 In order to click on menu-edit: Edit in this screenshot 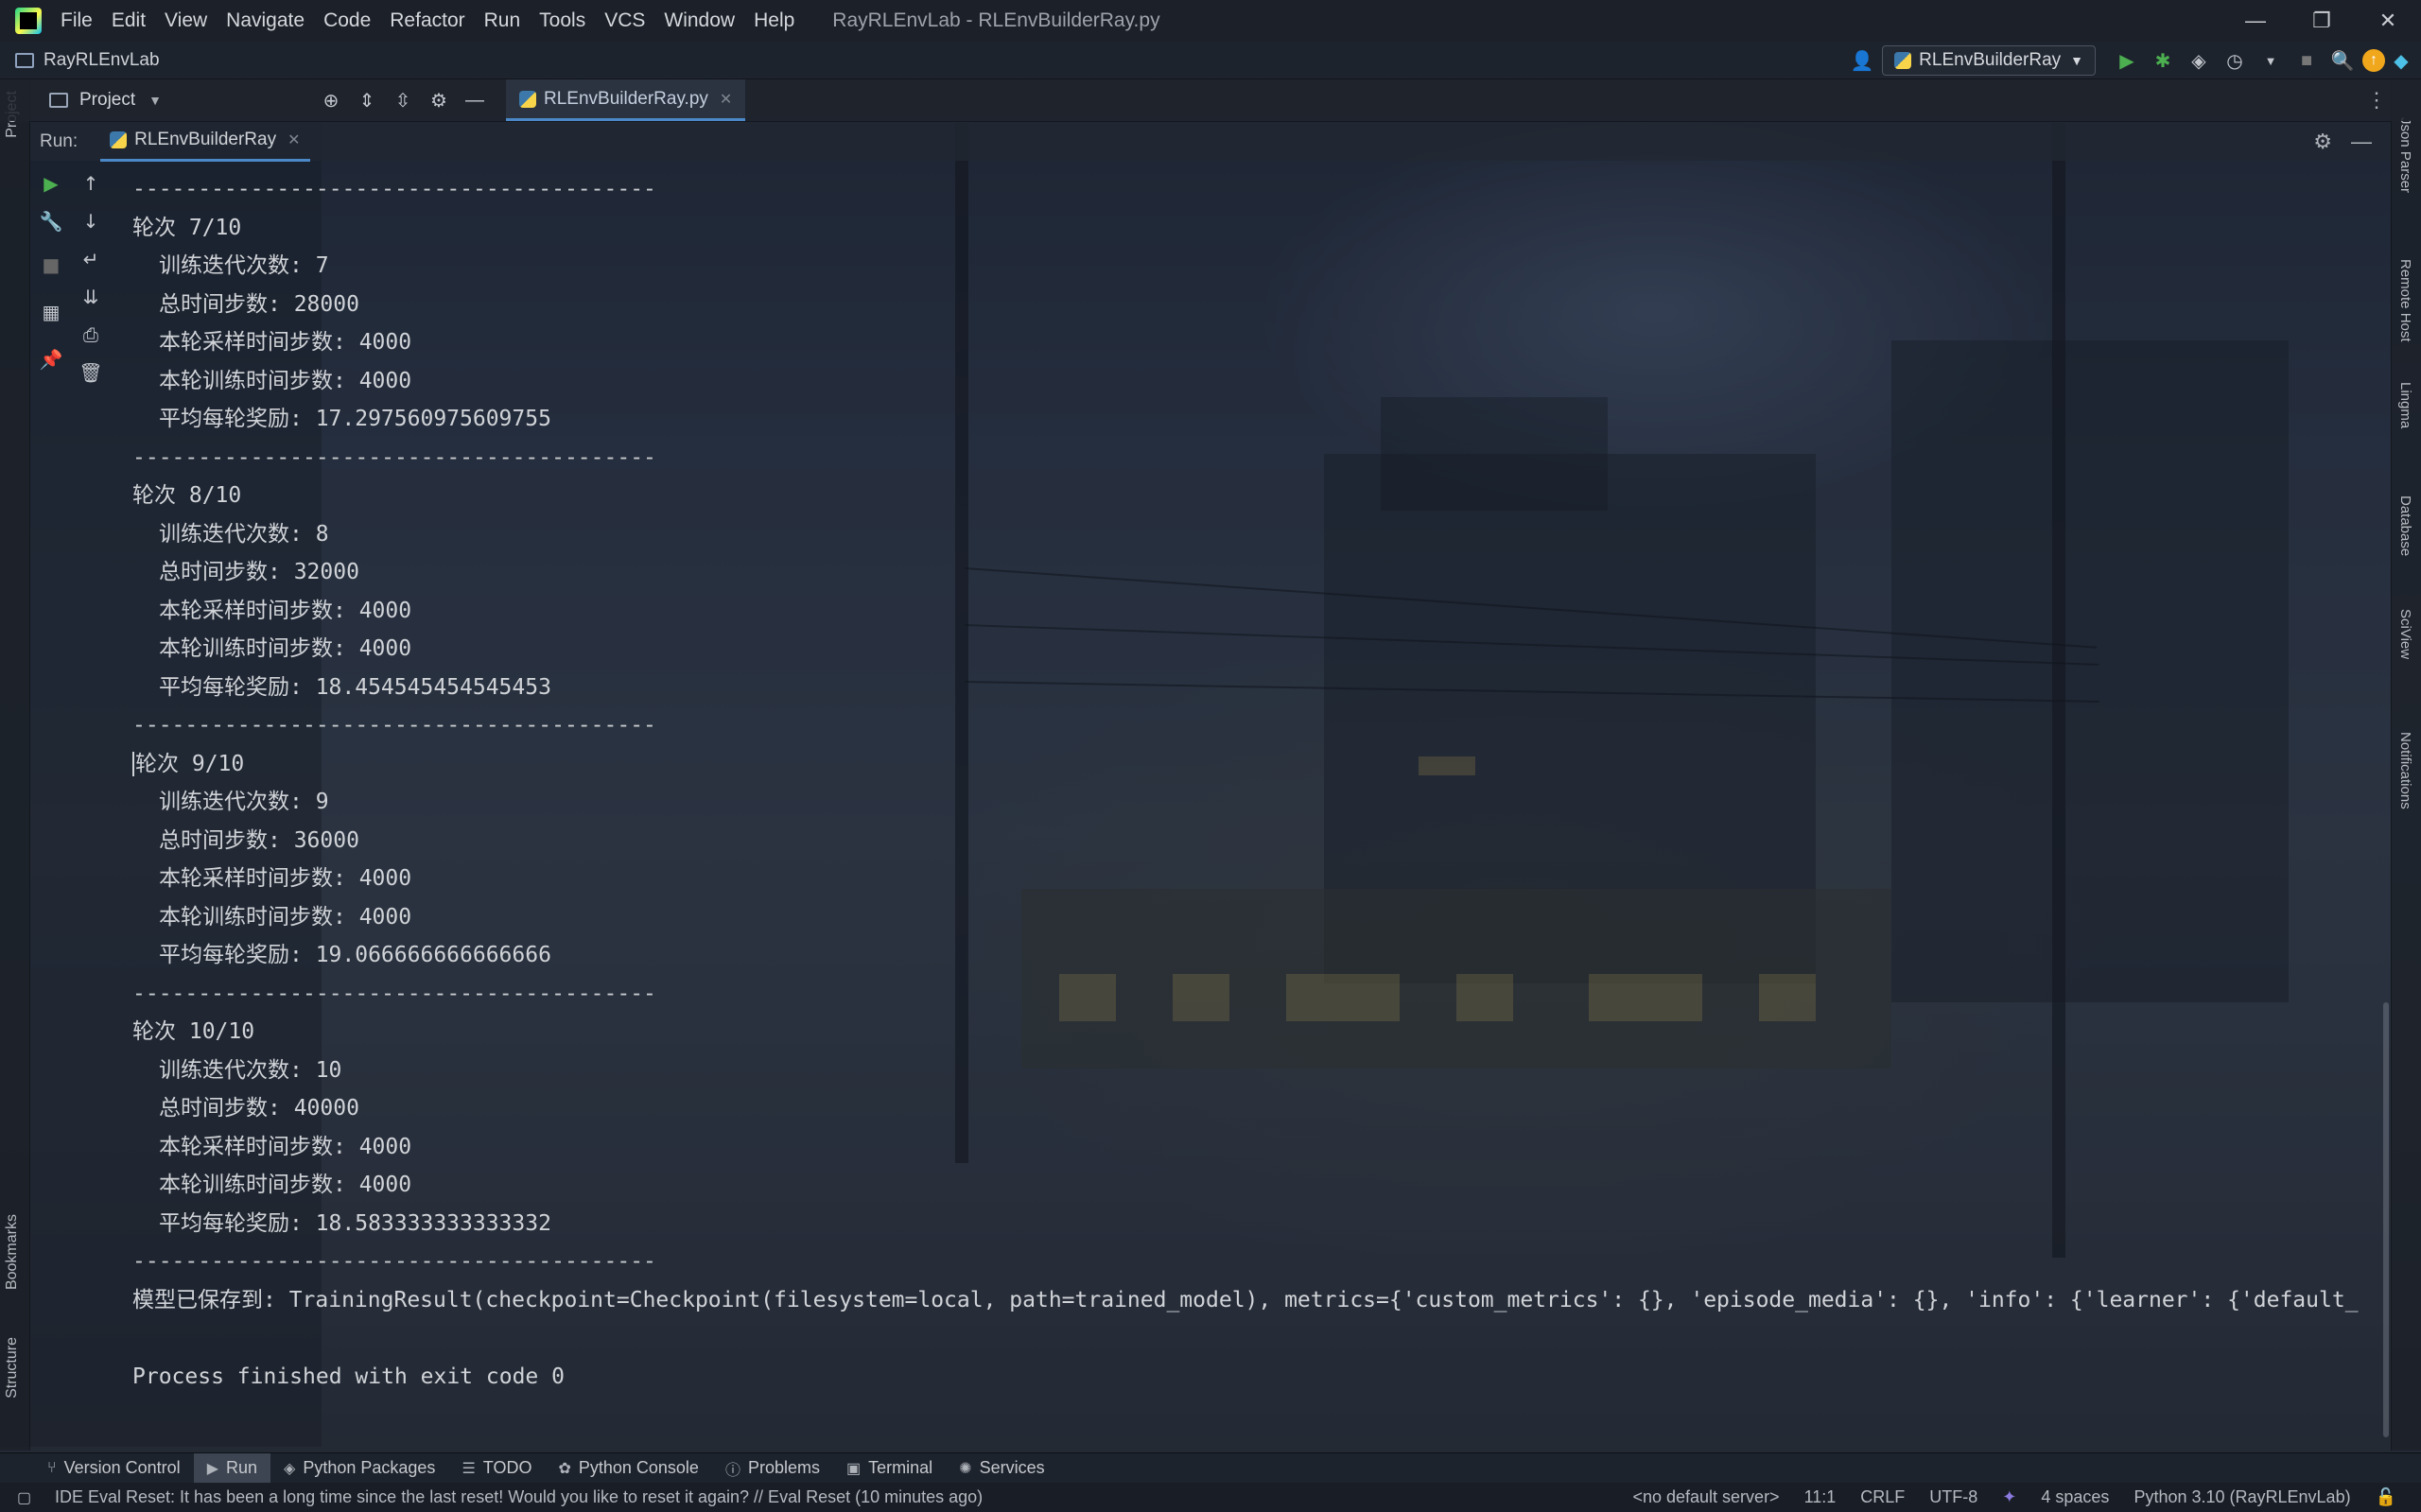, I will do `click(129, 21)`.